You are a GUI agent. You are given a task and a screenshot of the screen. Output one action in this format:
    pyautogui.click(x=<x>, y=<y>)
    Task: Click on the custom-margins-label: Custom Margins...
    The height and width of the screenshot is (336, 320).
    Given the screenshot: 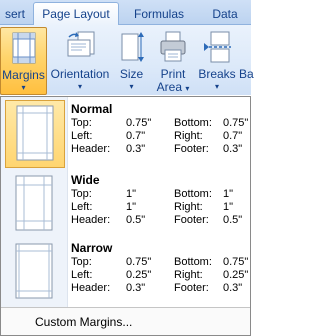 What is the action you would take?
    pyautogui.click(x=84, y=322)
    